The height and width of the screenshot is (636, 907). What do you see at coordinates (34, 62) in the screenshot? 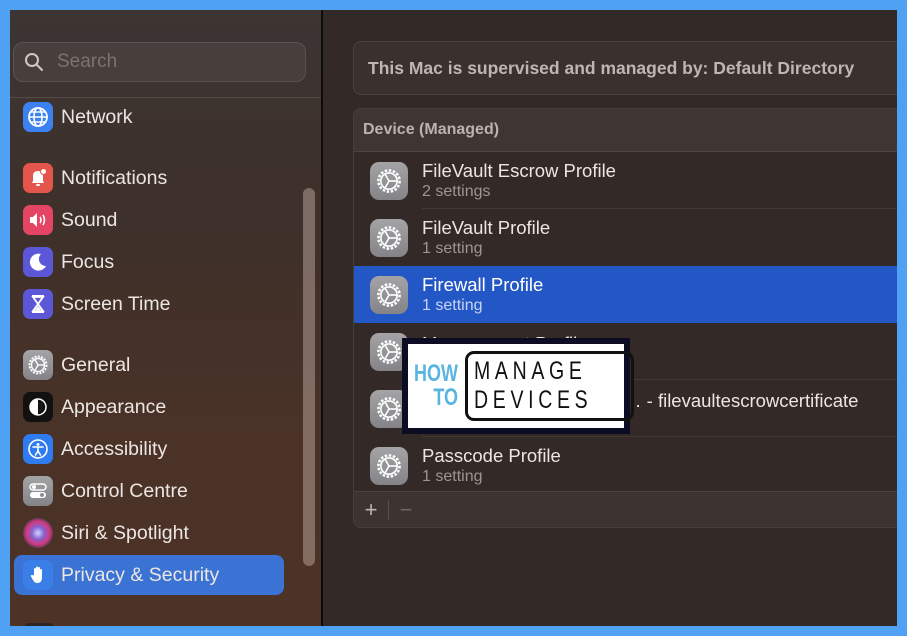
I see `search-icon` at bounding box center [34, 62].